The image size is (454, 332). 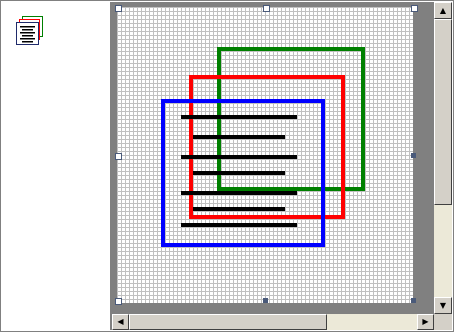 What do you see at coordinates (243, 101) in the screenshot?
I see `front-page-outline-top` at bounding box center [243, 101].